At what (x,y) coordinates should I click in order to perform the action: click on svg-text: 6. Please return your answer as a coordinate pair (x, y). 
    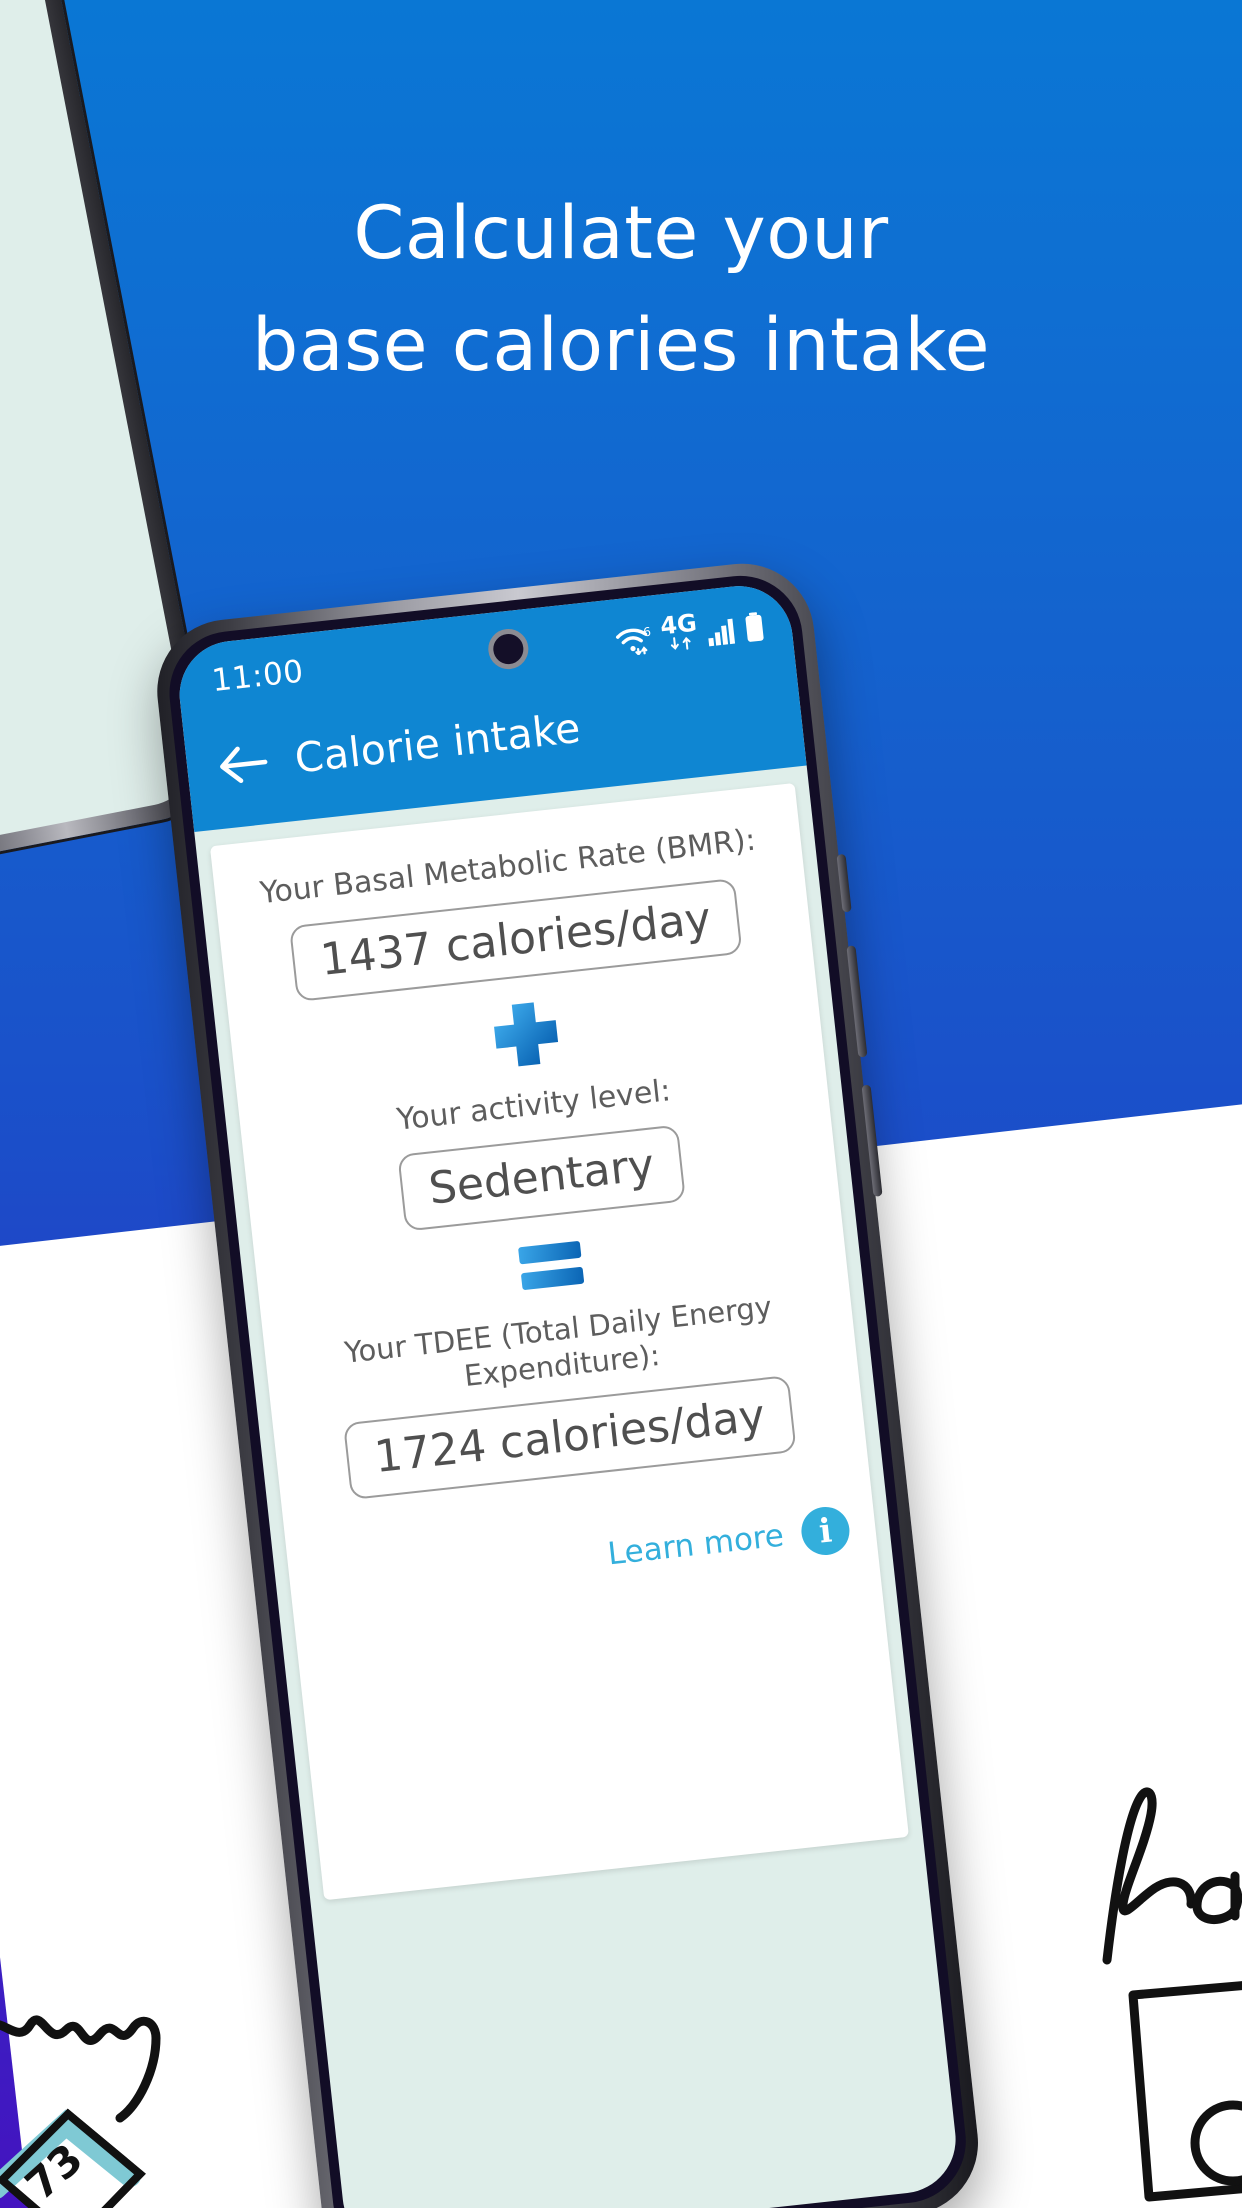
    Looking at the image, I should click on (646, 632).